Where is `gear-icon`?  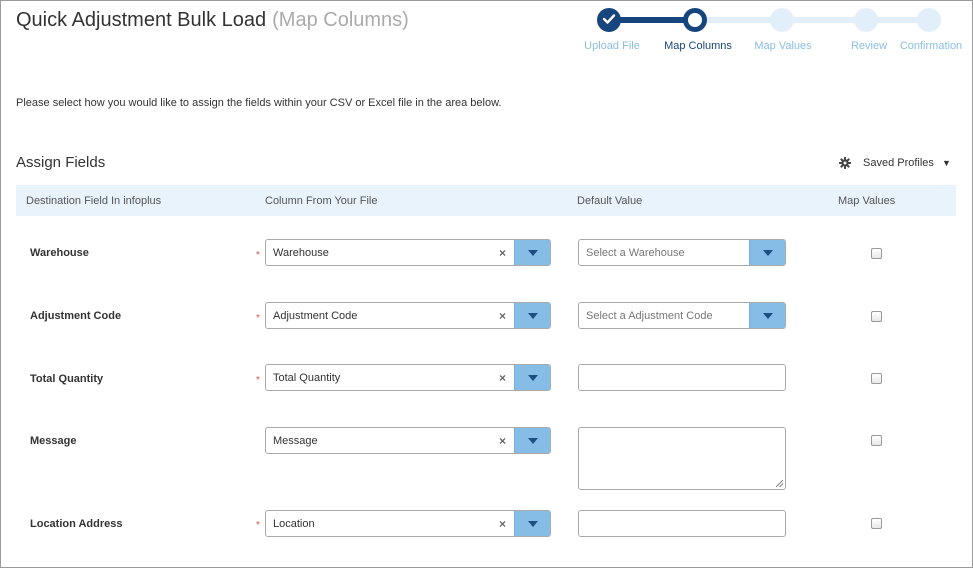
gear-icon is located at coordinates (845, 163).